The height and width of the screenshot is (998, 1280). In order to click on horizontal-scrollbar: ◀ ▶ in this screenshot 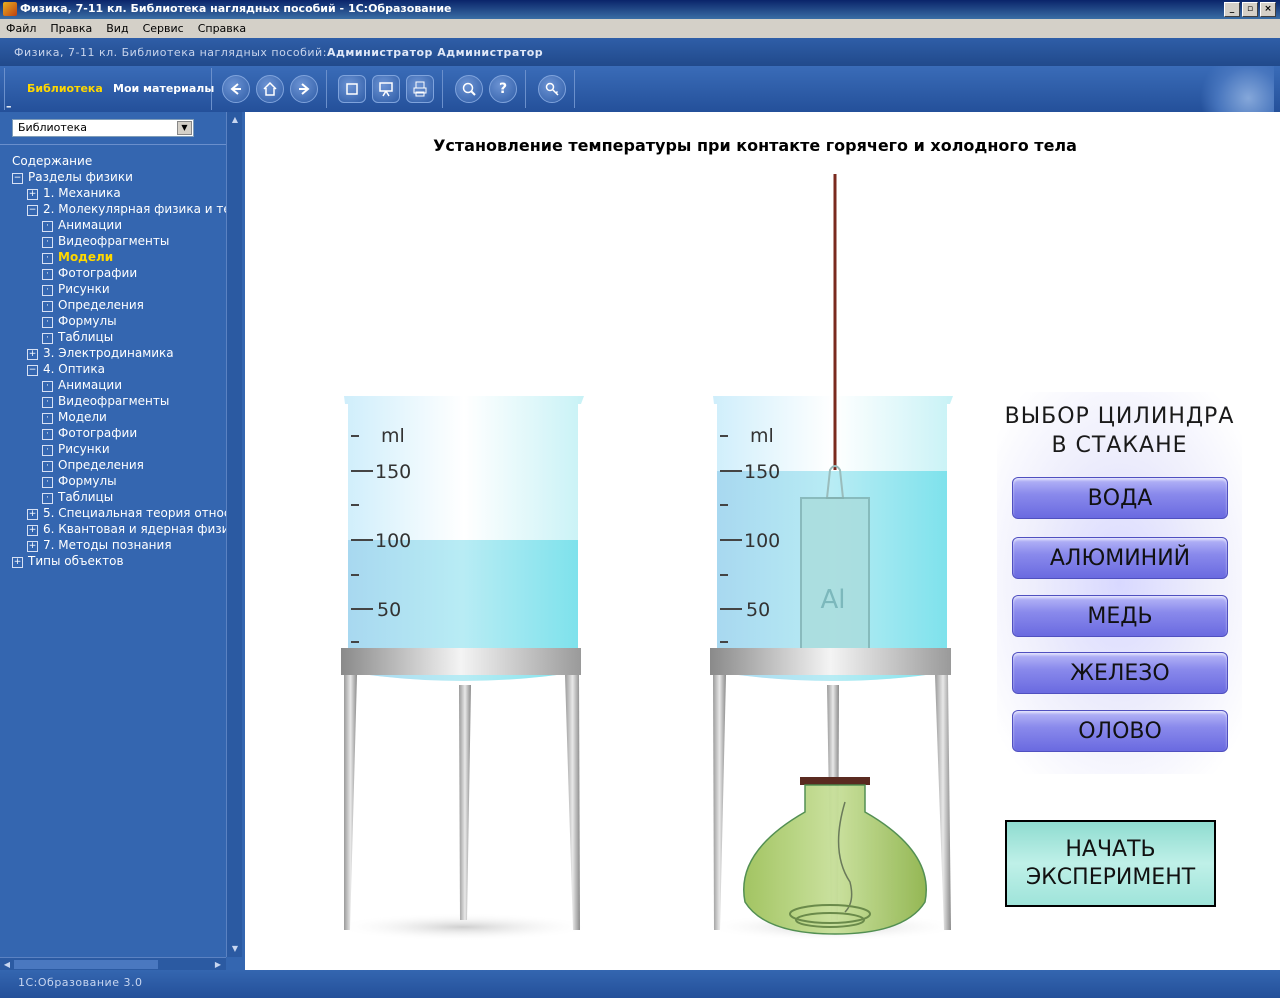, I will do `click(113, 964)`.